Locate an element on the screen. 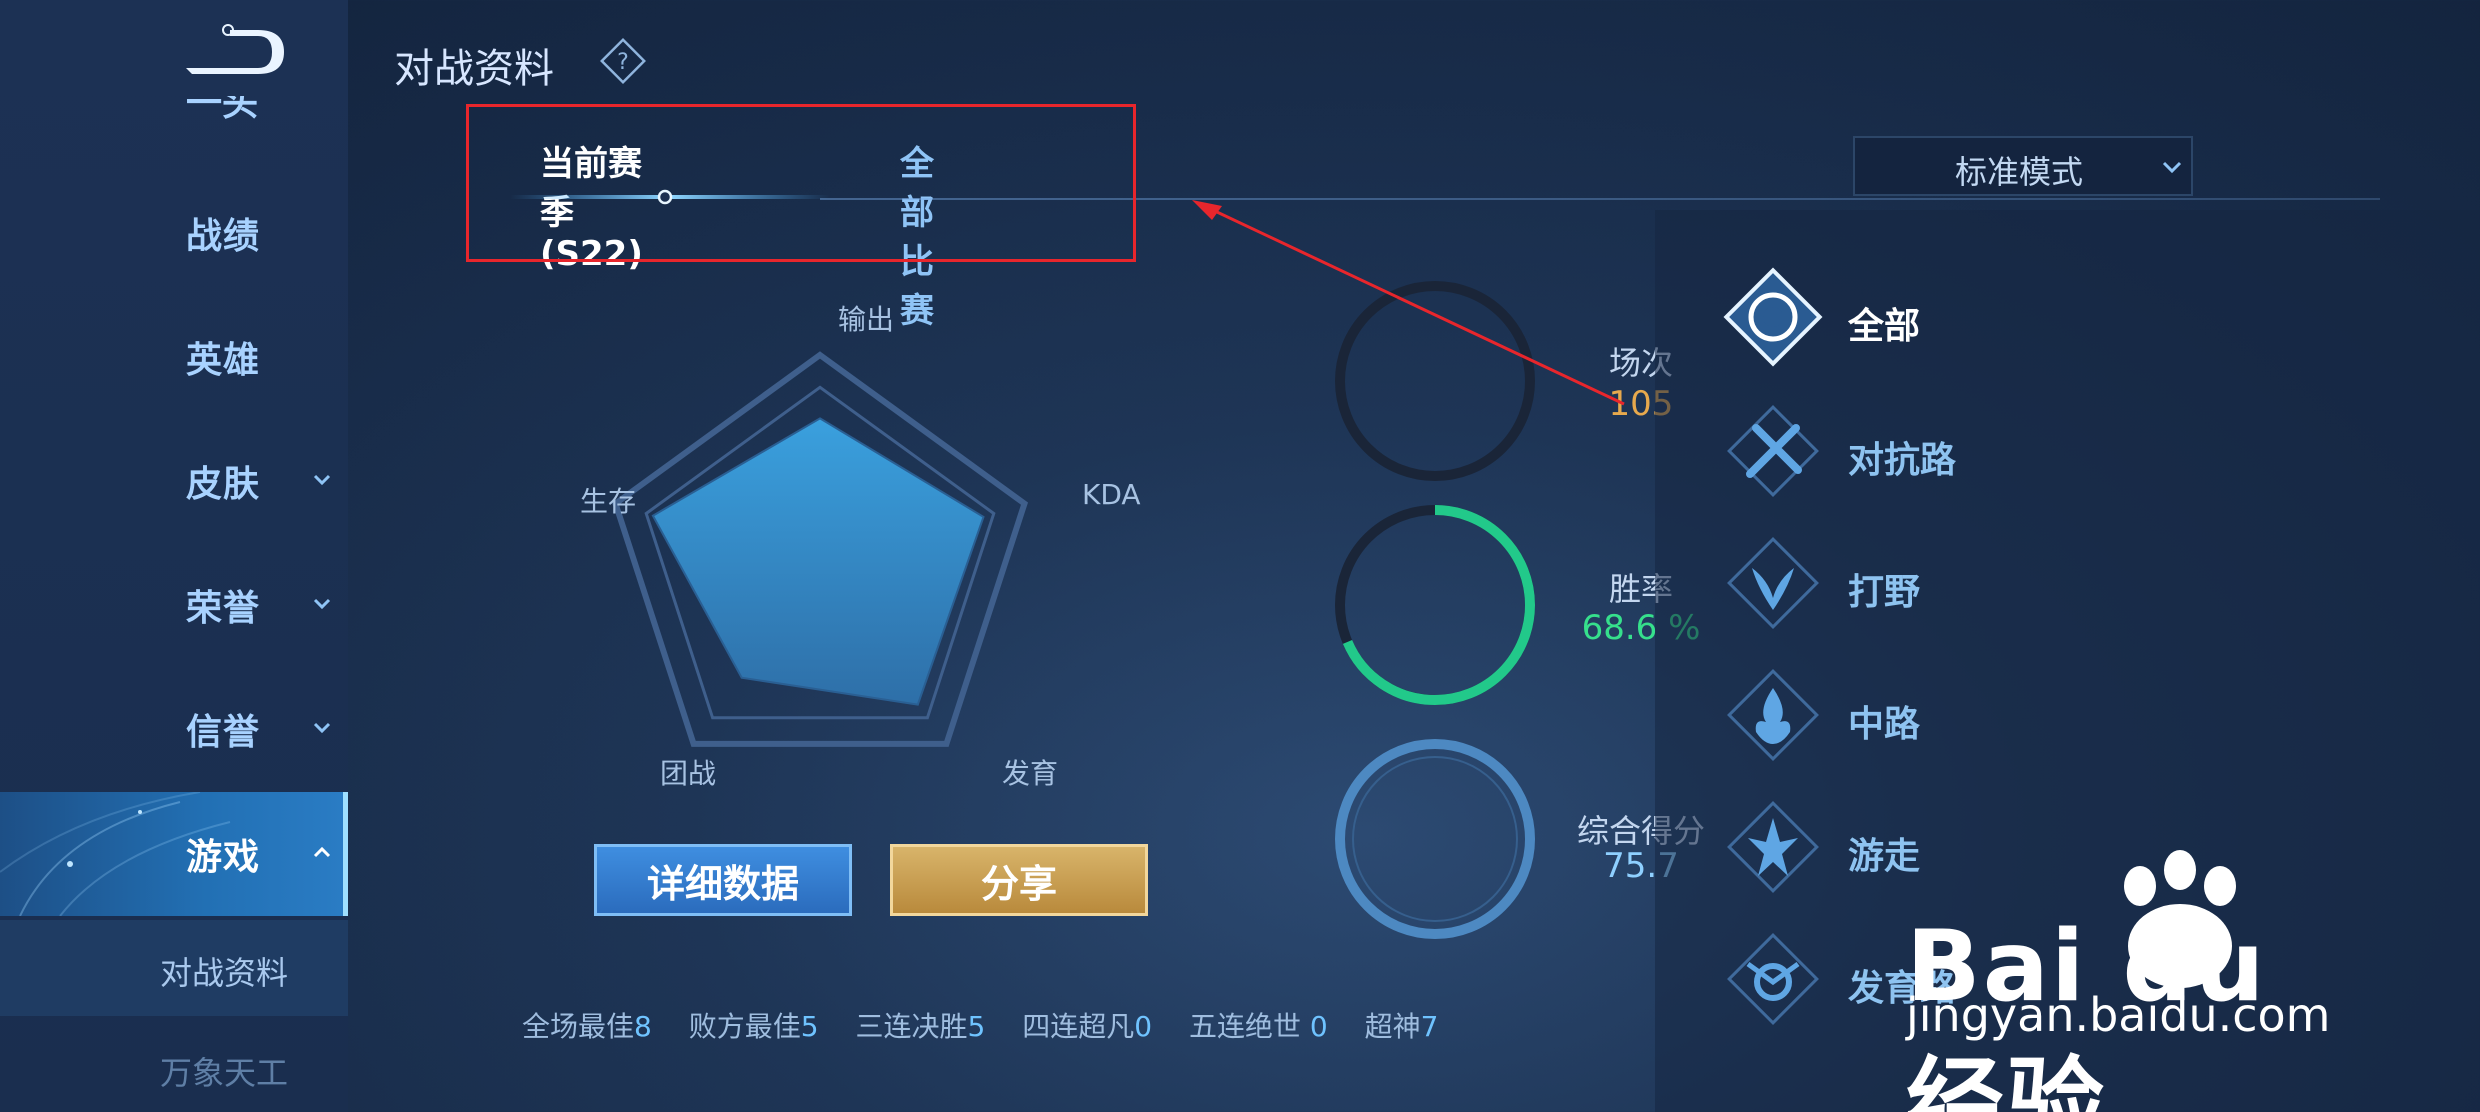 The image size is (2480, 1112). role-mid-lane: 中路 is located at coordinates (1968, 715).